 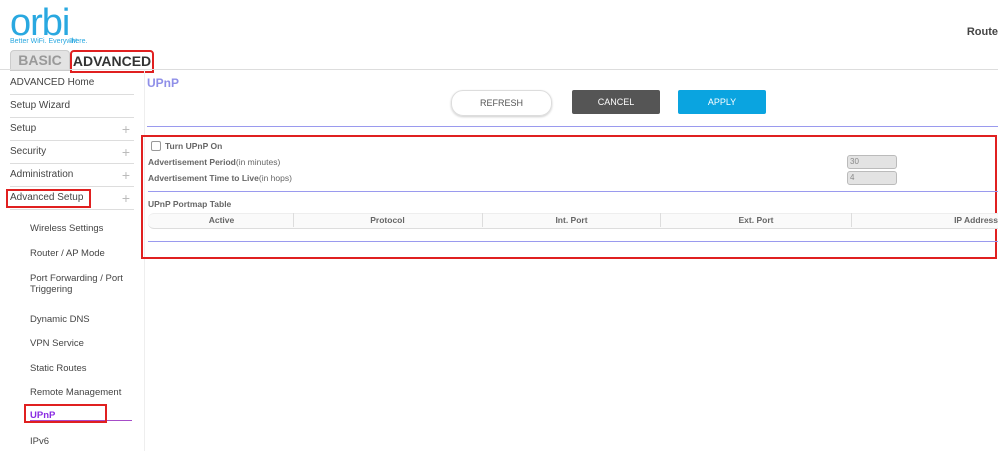 What do you see at coordinates (872, 162) in the screenshot?
I see `period-input: 30` at bounding box center [872, 162].